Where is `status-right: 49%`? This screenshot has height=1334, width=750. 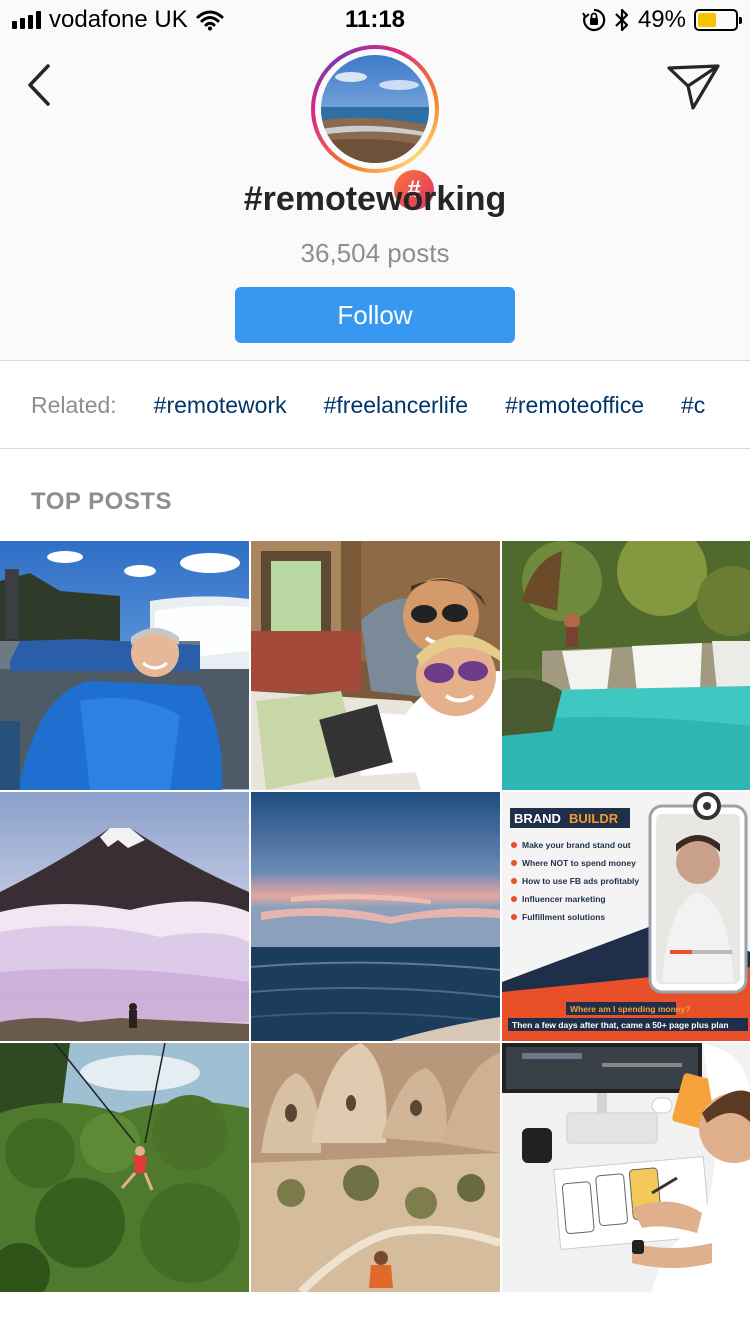 status-right: 49% is located at coordinates (662, 20).